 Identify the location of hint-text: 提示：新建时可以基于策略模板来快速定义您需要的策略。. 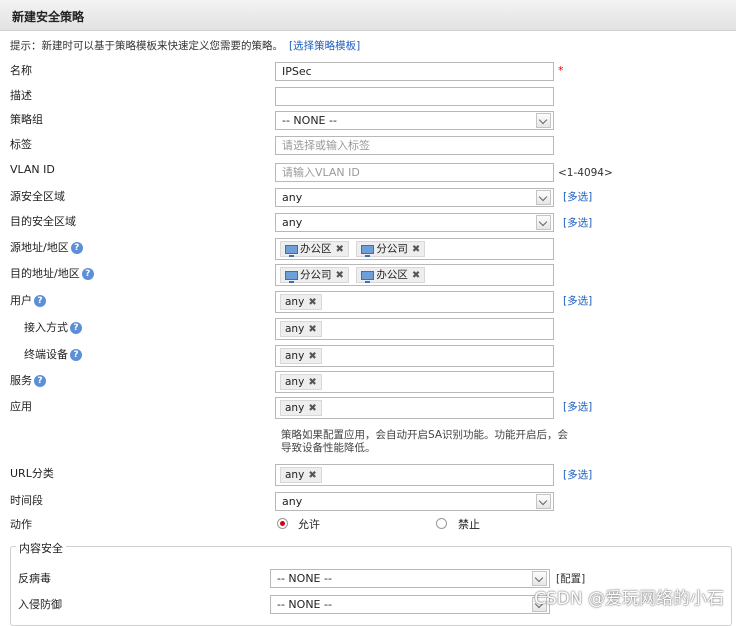
(146, 46).